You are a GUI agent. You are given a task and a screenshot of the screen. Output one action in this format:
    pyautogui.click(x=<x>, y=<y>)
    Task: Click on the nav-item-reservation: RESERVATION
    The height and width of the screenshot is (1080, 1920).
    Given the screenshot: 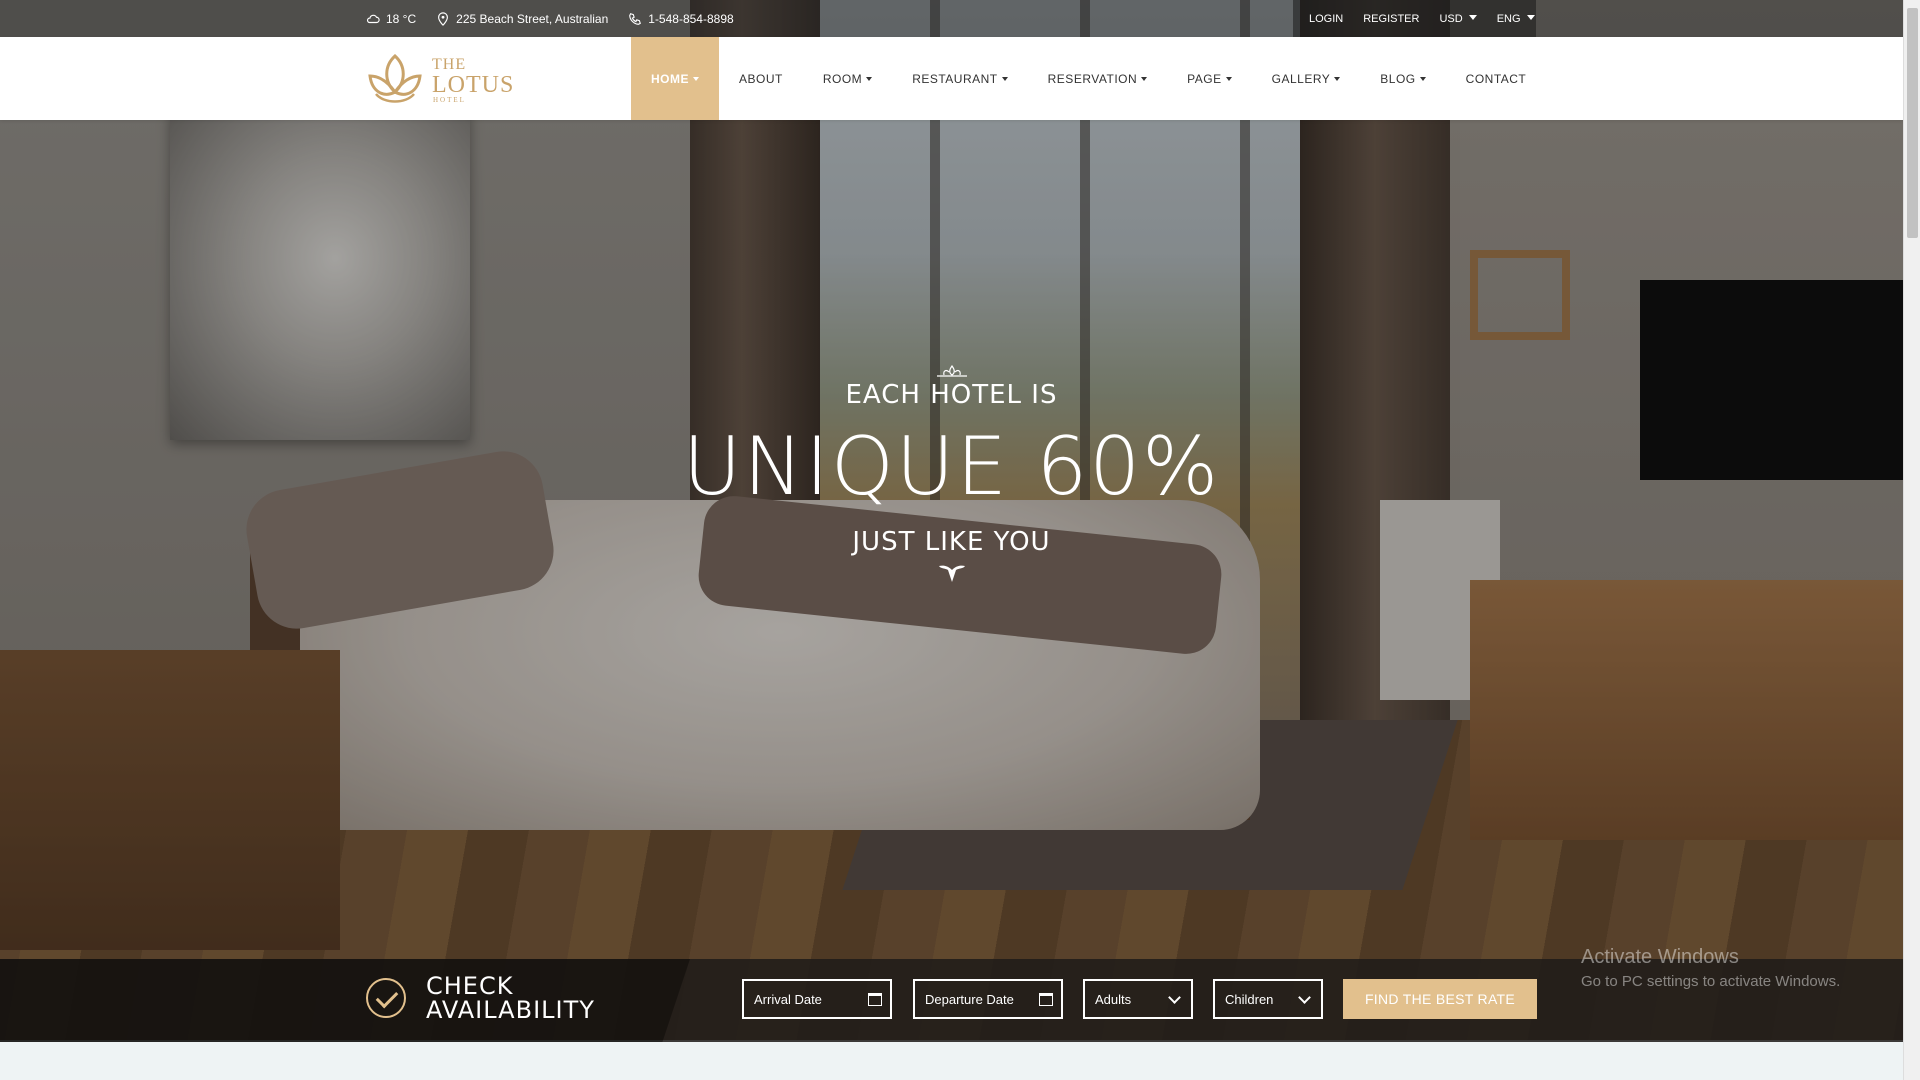 What is the action you would take?
    pyautogui.click(x=1098, y=78)
    